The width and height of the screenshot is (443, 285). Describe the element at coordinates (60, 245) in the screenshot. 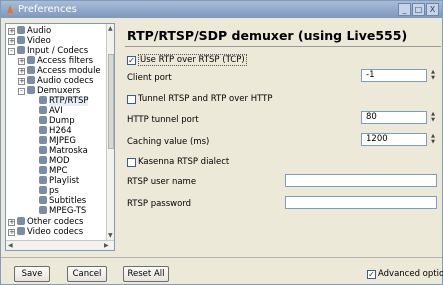

I see `tree-horizontal-scrollbar: ◀ ▶` at that location.